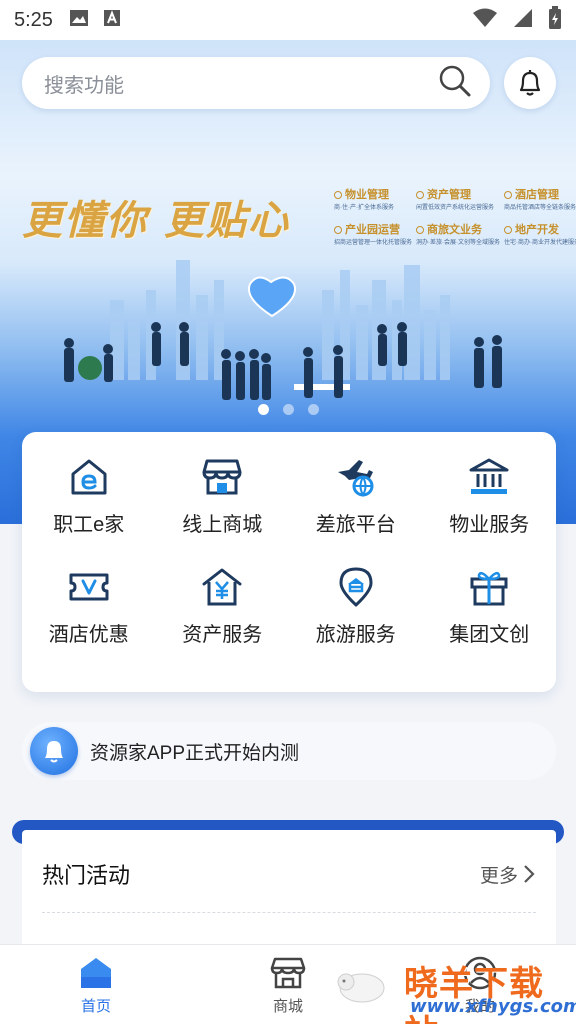  What do you see at coordinates (223, 621) in the screenshot?
I see `menu-item-asset-service: 资产服务` at bounding box center [223, 621].